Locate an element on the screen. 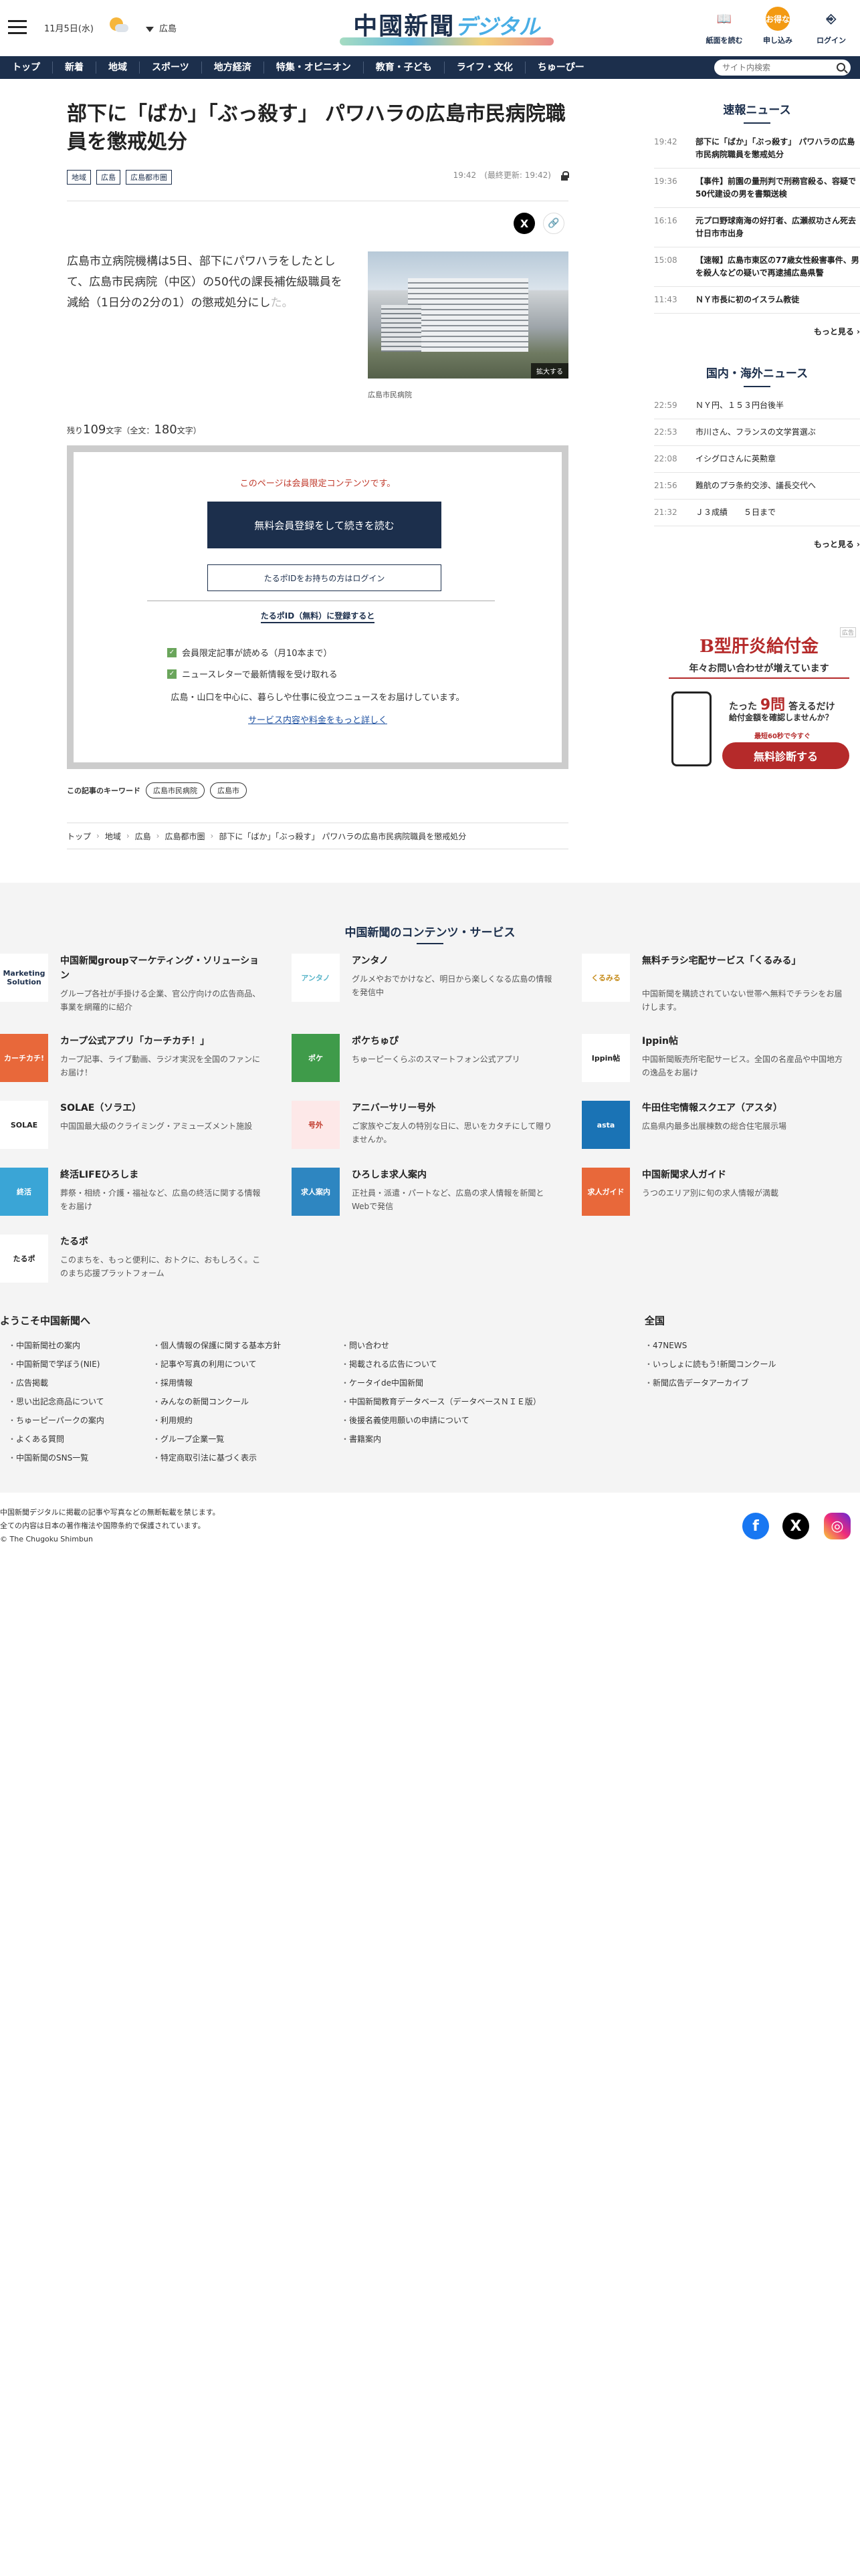  news-item: 19:42 部下に「ばか」「ぶっ殺す」 パワハラの広島市民病院職員を懲戒処分 is located at coordinates (757, 149).